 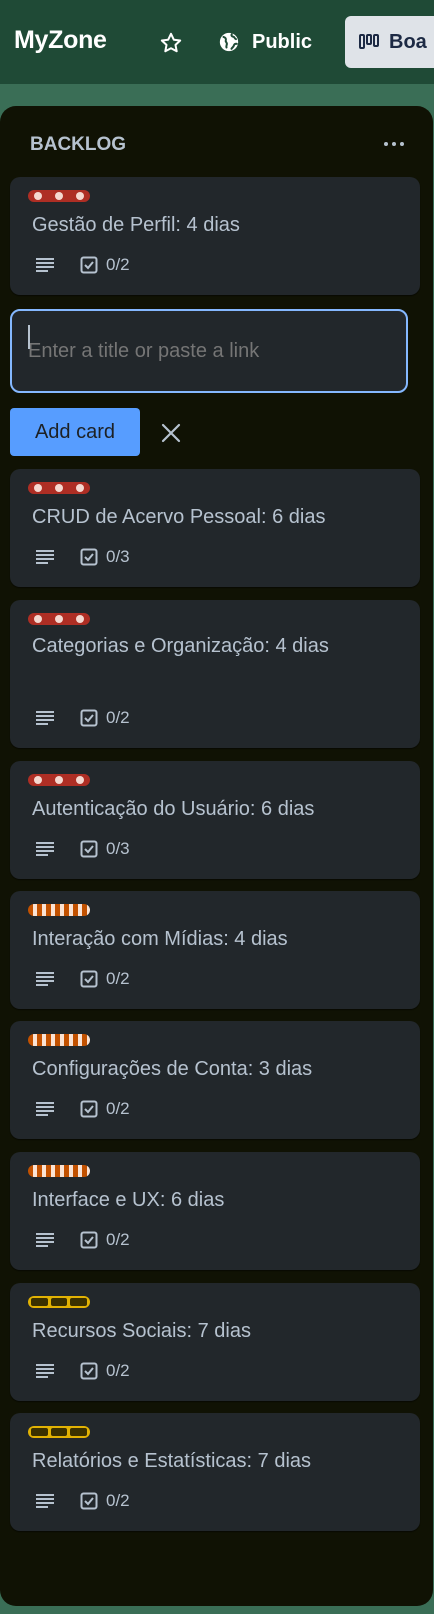 What do you see at coordinates (179, 517) in the screenshot?
I see `card-title: CRUD de Acervo Pessoal: 6 dias` at bounding box center [179, 517].